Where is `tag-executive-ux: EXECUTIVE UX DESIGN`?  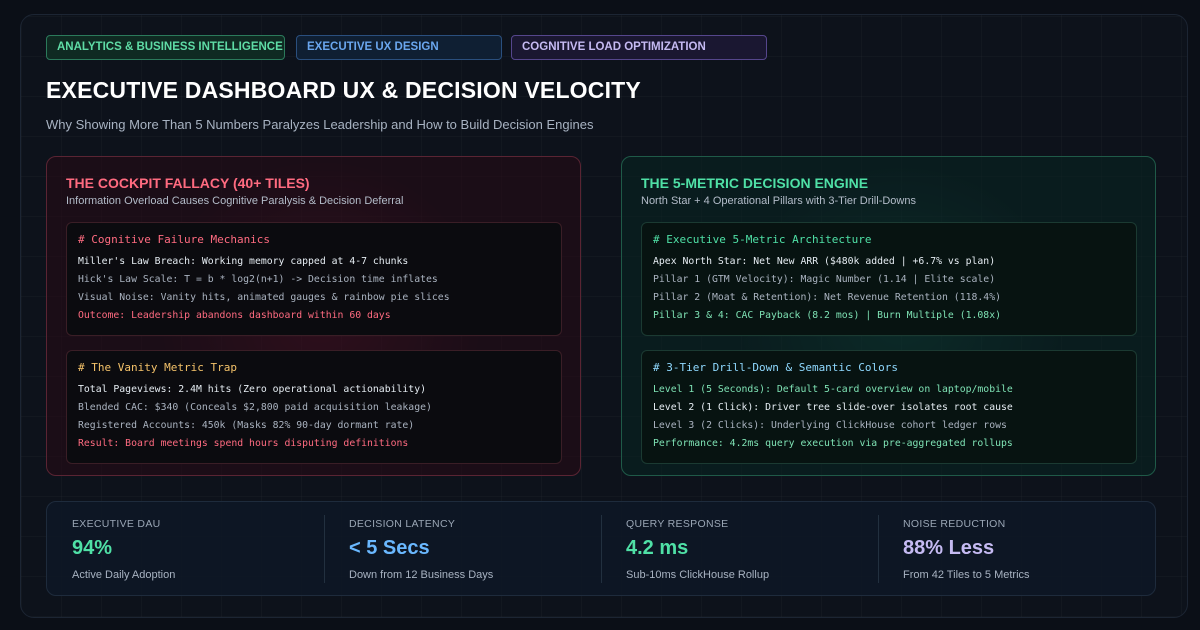
tag-executive-ux: EXECUTIVE UX DESIGN is located at coordinates (399, 47).